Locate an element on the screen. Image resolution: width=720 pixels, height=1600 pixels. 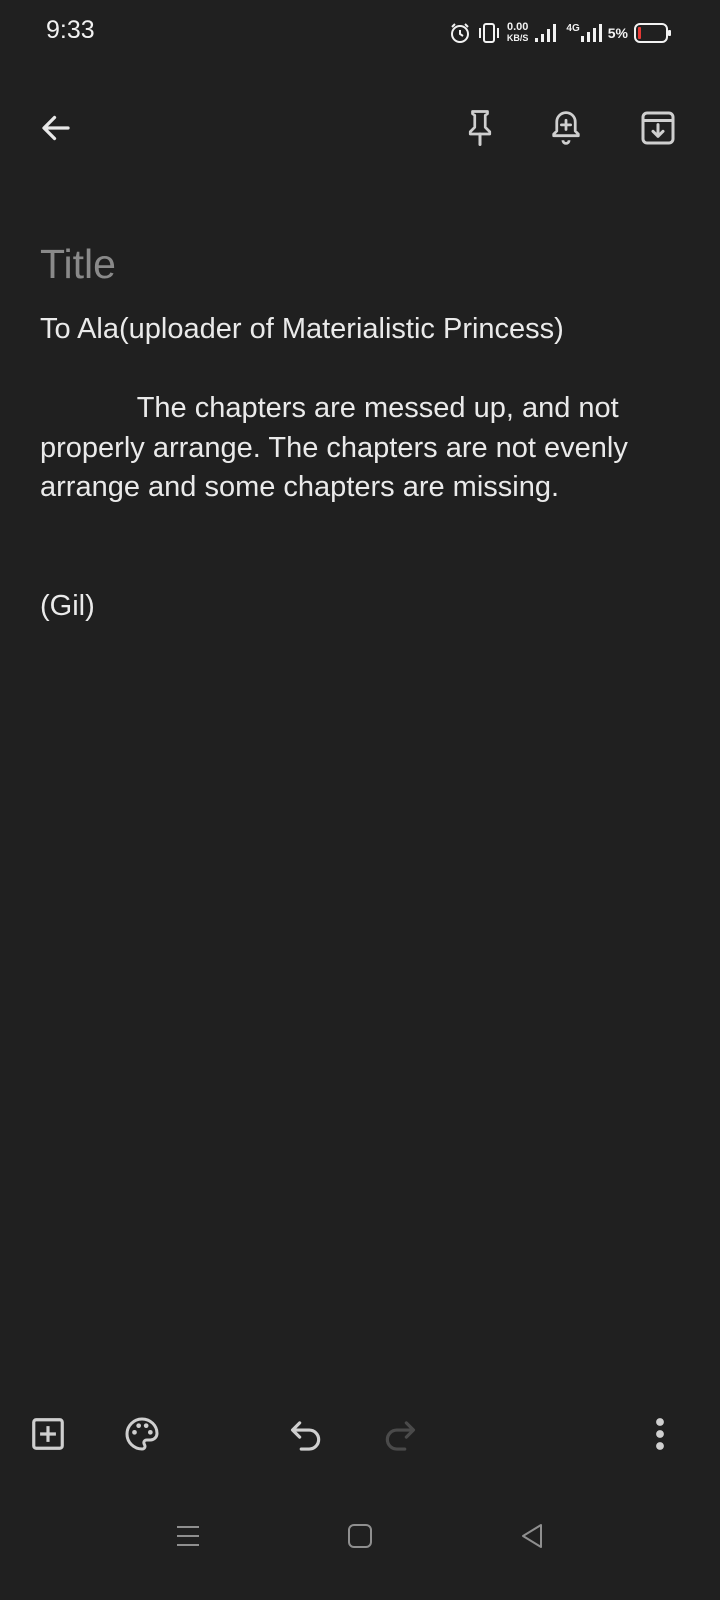
reminder-bell-icon is located at coordinates (566, 128).